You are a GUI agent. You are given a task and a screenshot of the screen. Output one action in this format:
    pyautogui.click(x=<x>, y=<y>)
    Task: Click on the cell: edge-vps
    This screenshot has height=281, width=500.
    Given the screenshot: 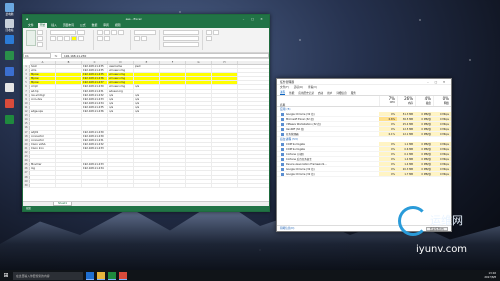 What is the action you would take?
    pyautogui.click(x=43, y=112)
    